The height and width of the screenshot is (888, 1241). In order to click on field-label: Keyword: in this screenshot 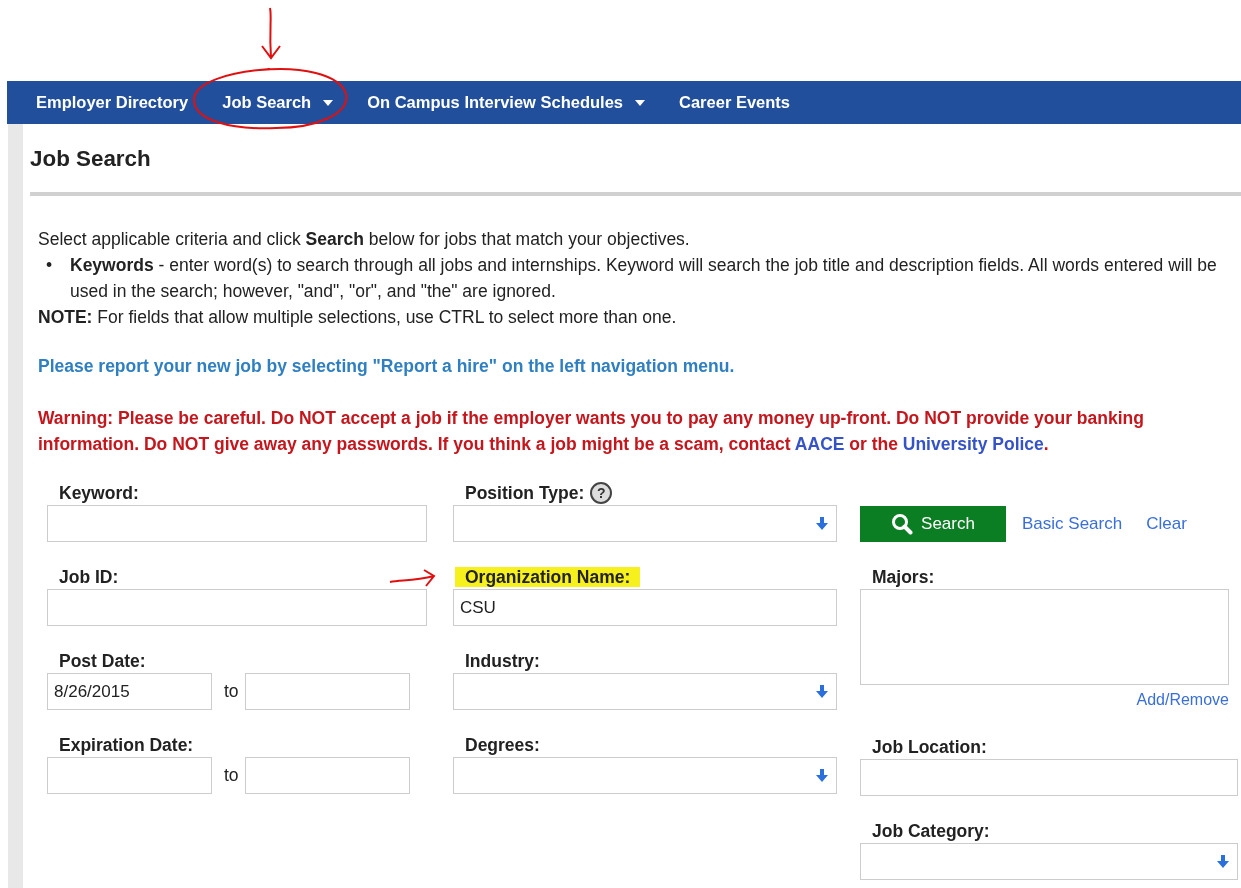, I will do `click(99, 493)`.